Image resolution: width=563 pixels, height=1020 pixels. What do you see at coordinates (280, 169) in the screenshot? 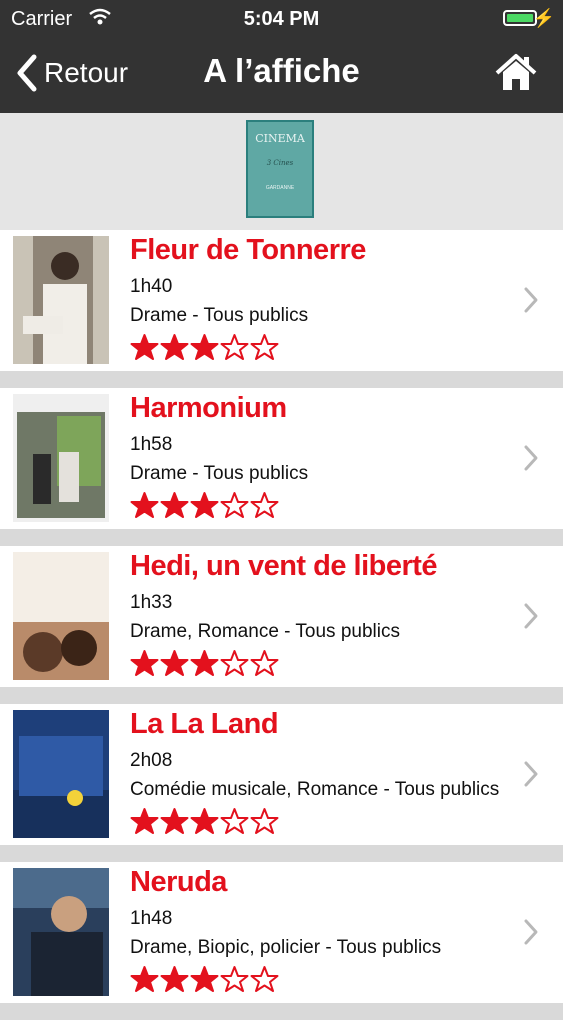
I see `cinema-logo: CINEMA 3 Cines GARDANNE` at bounding box center [280, 169].